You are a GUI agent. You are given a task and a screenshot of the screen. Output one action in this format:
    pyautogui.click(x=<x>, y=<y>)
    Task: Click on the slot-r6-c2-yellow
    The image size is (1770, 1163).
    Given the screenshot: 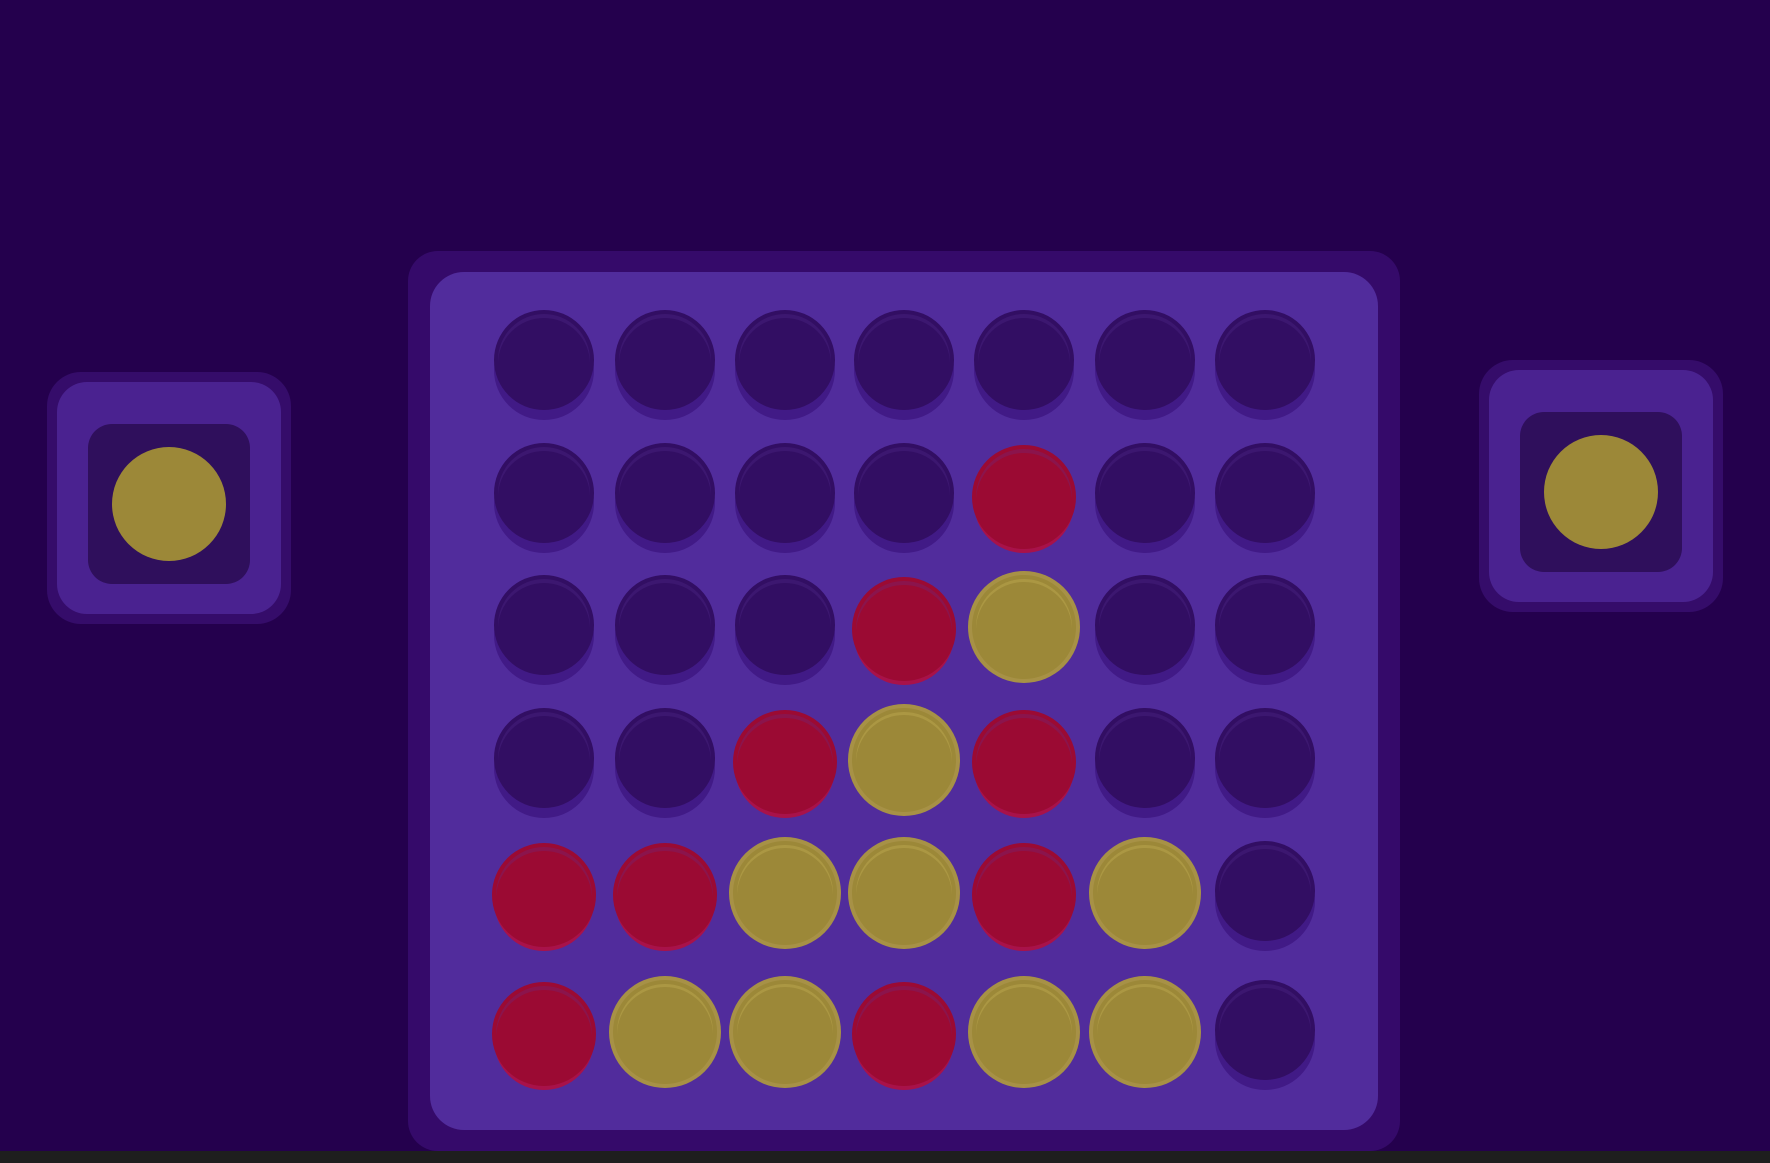 What is the action you would take?
    pyautogui.click(x=665, y=1033)
    